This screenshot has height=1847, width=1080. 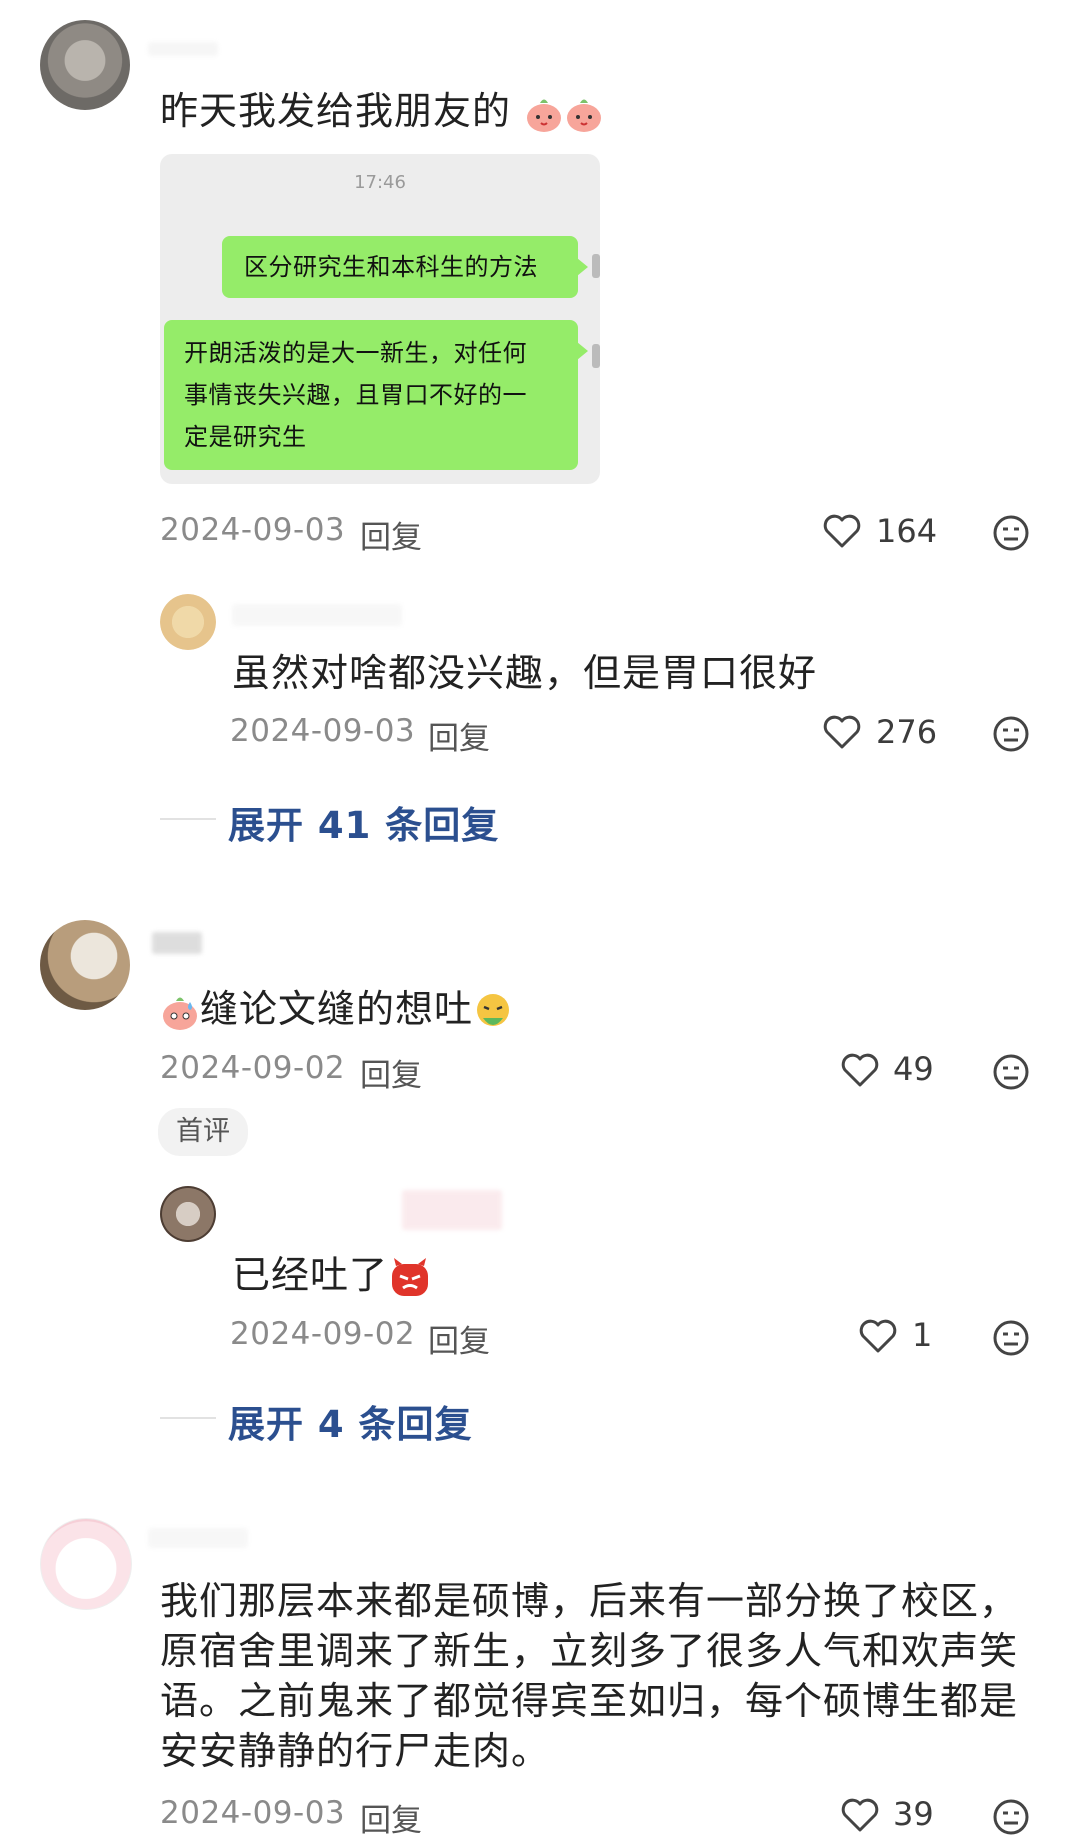 What do you see at coordinates (493, 1009) in the screenshot?
I see `vomit-emoji` at bounding box center [493, 1009].